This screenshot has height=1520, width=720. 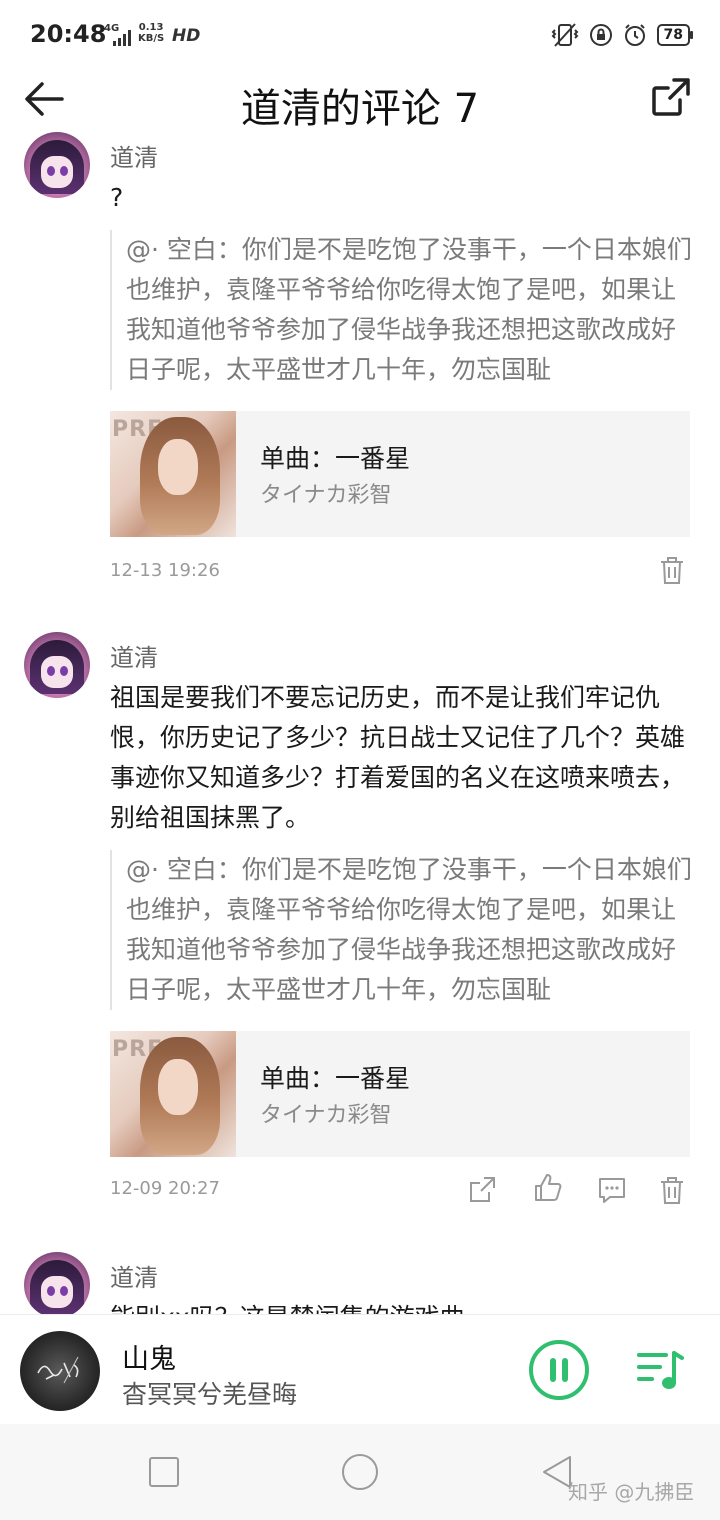 I want to click on comment-timestamp: 12-09 20:27, so click(x=165, y=1188).